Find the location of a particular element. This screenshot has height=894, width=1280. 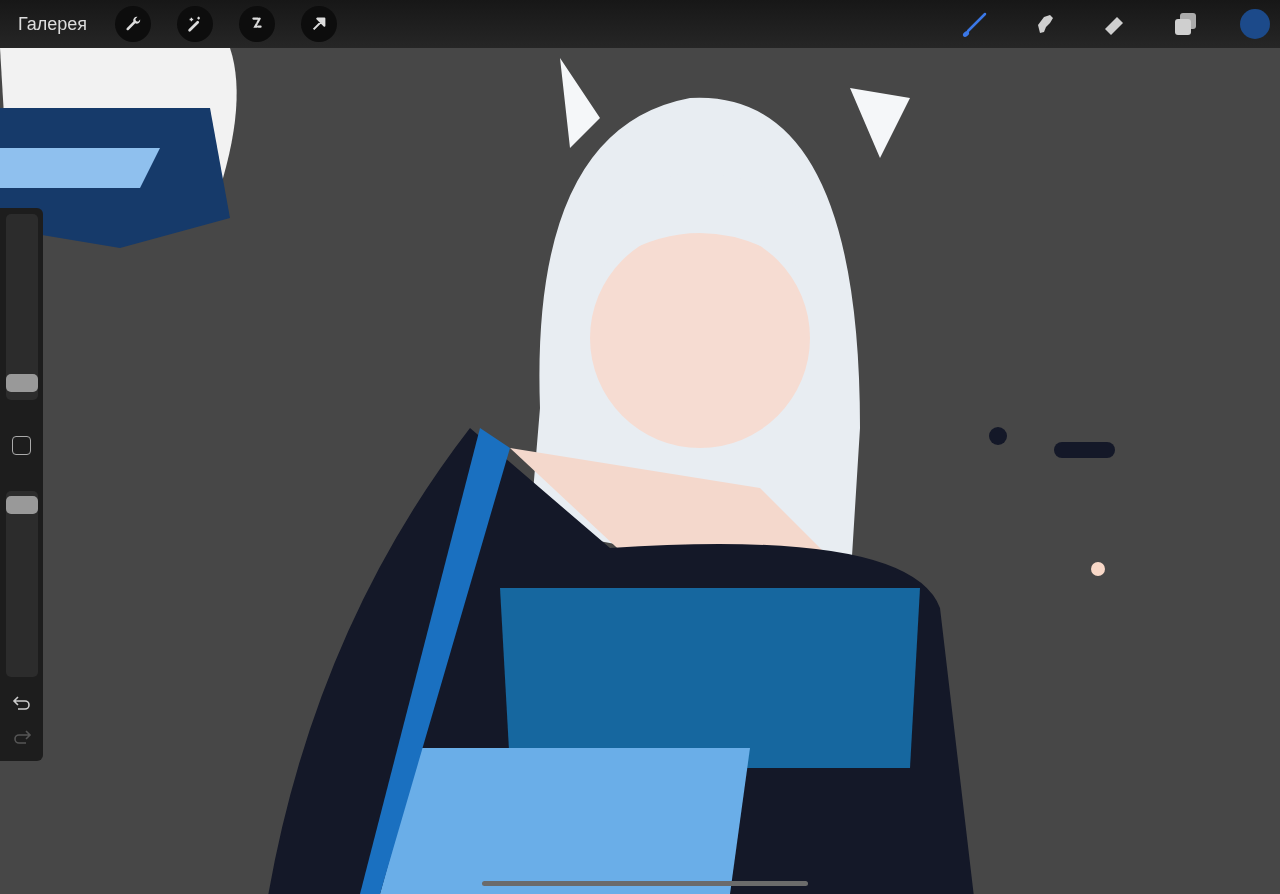

color-swatch is located at coordinates (1255, 24).